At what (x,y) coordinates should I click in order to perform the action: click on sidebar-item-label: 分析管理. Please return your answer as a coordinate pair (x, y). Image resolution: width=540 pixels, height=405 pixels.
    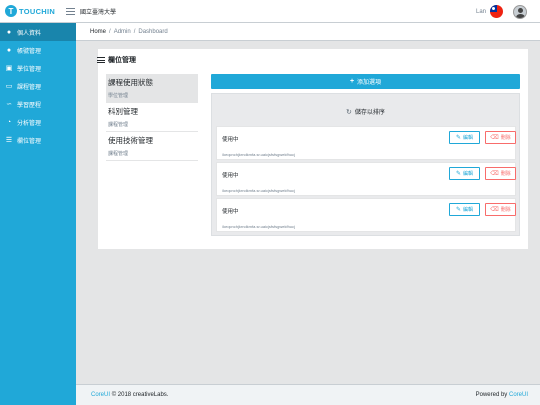
    Looking at the image, I should click on (29, 123).